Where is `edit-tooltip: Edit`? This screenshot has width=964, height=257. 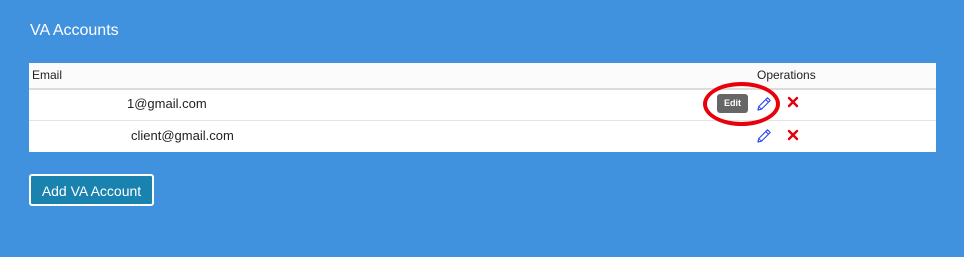 edit-tooltip: Edit is located at coordinates (732, 103).